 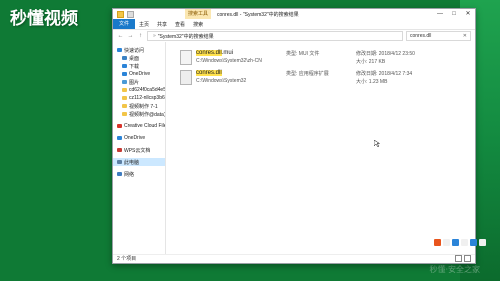 I want to click on details-view-icon, so click(x=458, y=258).